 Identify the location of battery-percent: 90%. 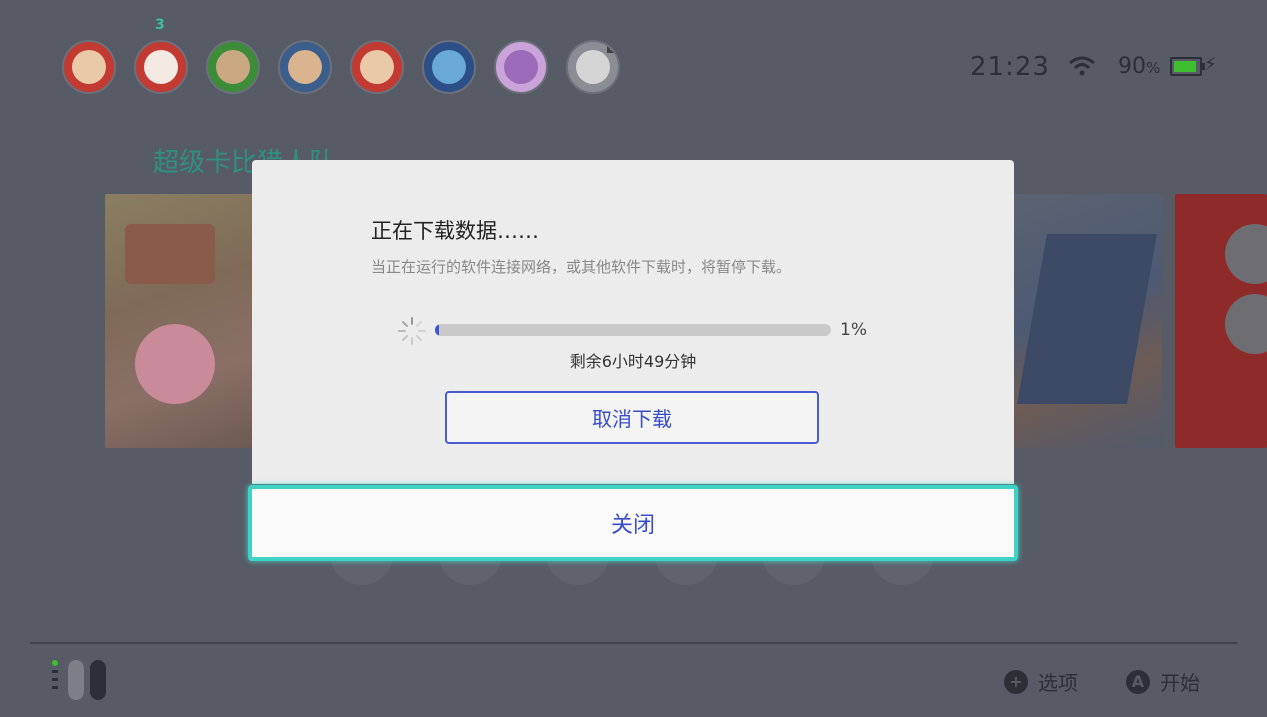
(1139, 66).